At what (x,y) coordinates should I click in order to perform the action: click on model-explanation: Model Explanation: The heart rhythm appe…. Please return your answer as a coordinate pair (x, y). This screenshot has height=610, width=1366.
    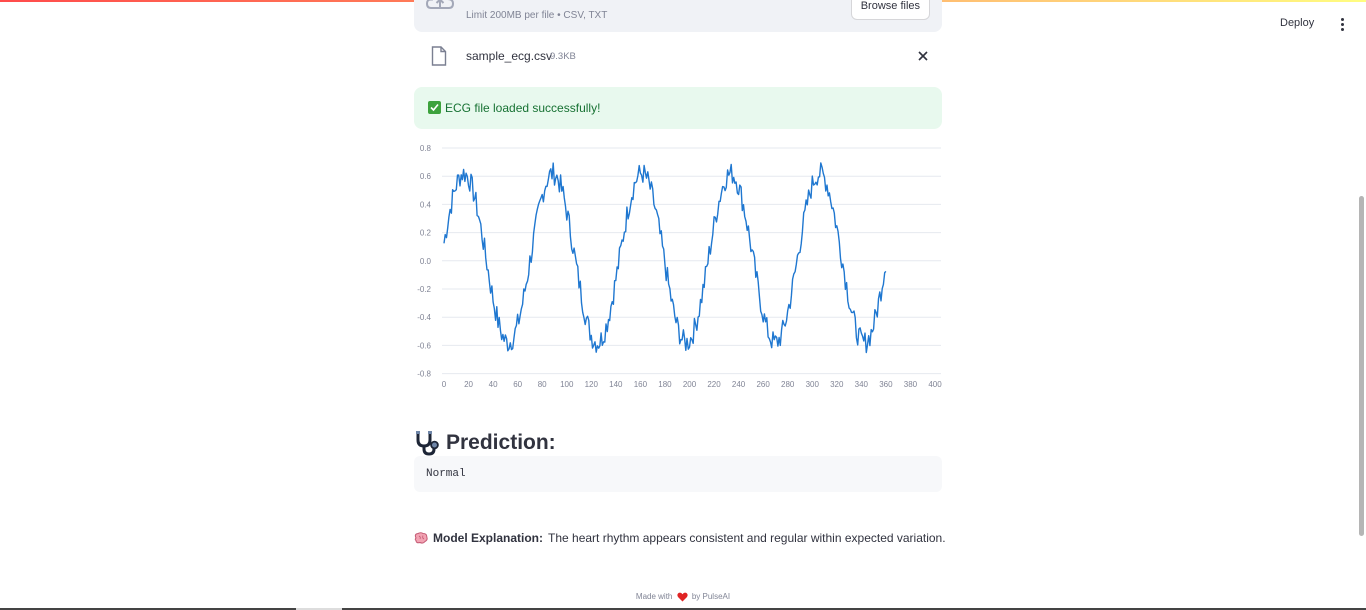
    Looking at the image, I should click on (684, 538).